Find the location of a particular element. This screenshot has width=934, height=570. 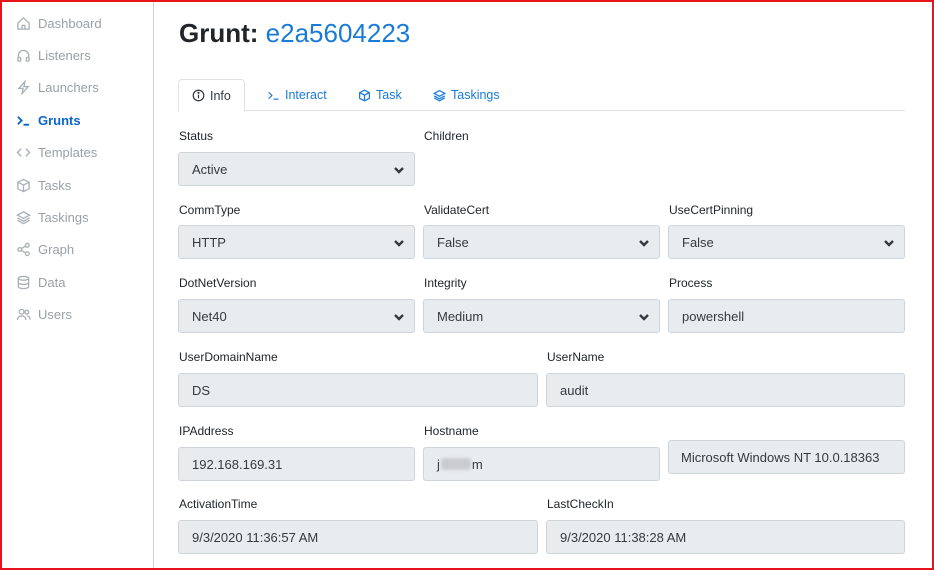

children-label: Children is located at coordinates (446, 136).